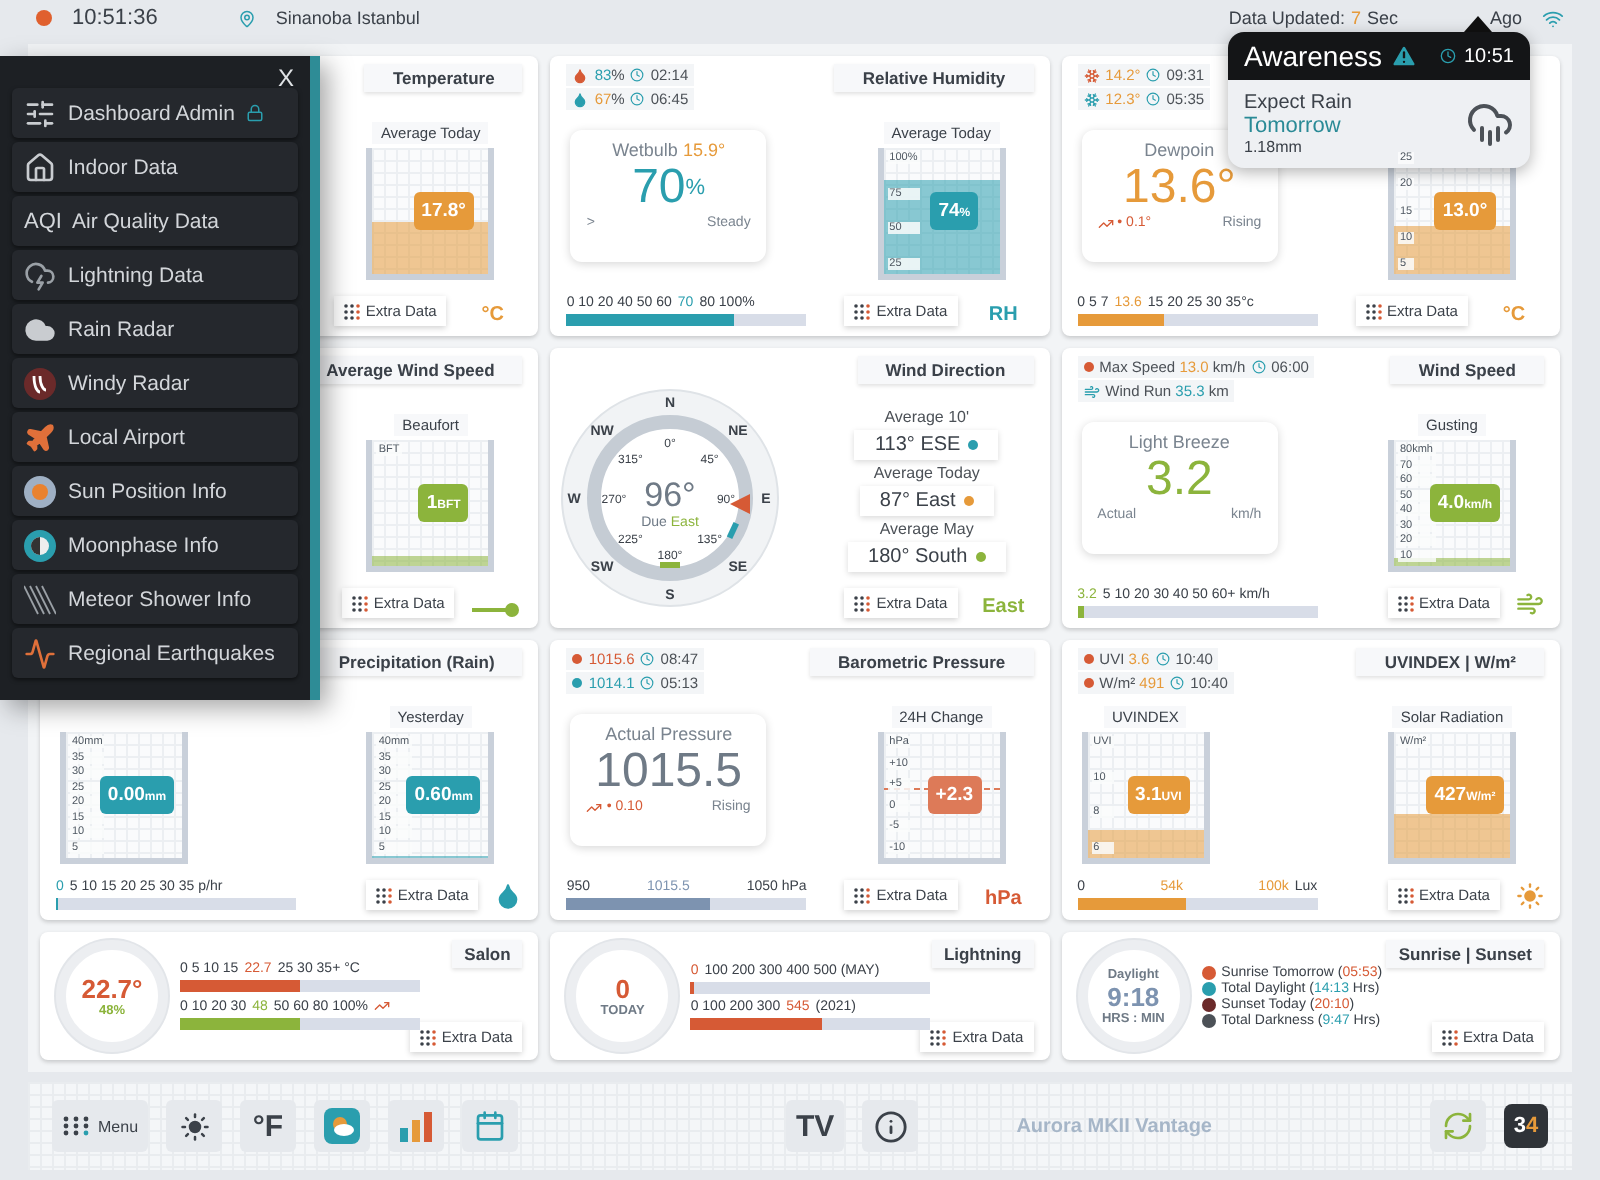  I want to click on sun-icon, so click(194, 1126).